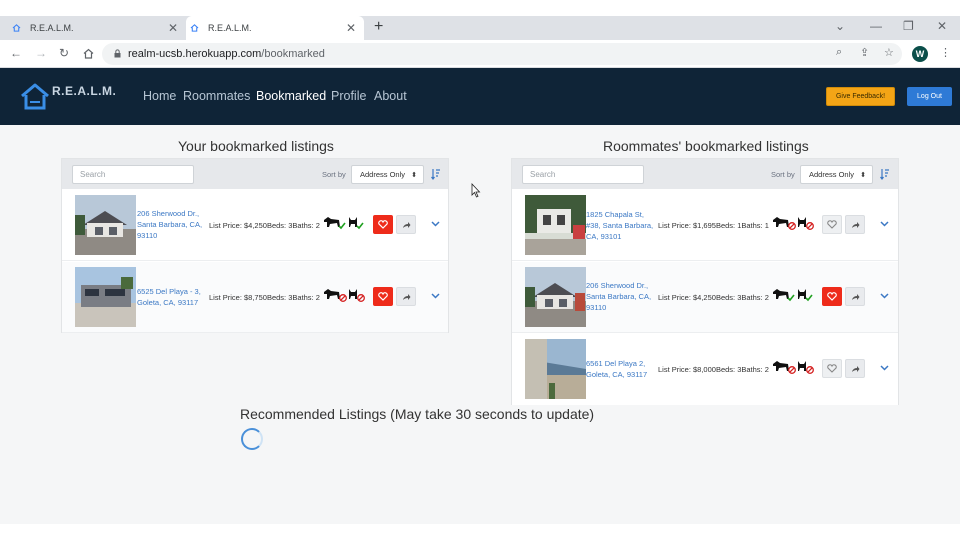  What do you see at coordinates (194, 28) in the screenshot?
I see `house-favicon-icon` at bounding box center [194, 28].